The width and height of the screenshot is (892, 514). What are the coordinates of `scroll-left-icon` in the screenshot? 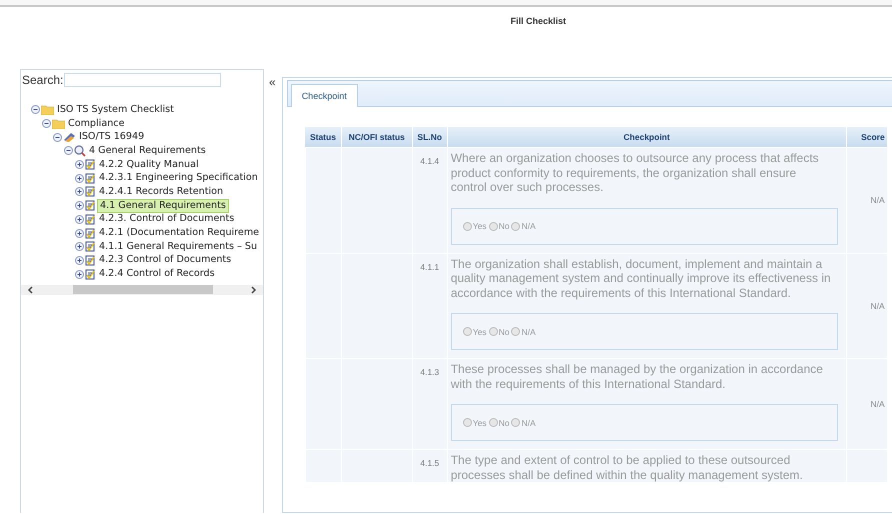 It's located at (30, 290).